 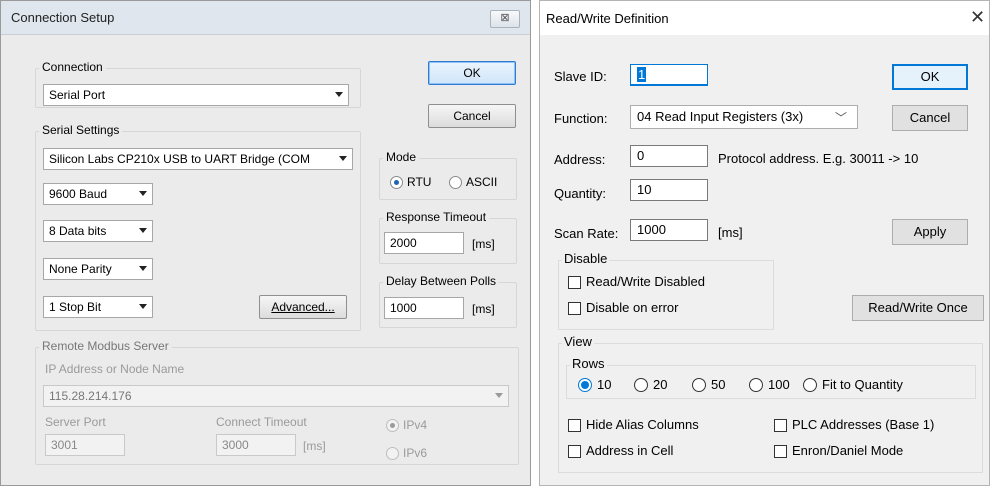 I want to click on response-timeout-label: Response Timeout, so click(x=436, y=217).